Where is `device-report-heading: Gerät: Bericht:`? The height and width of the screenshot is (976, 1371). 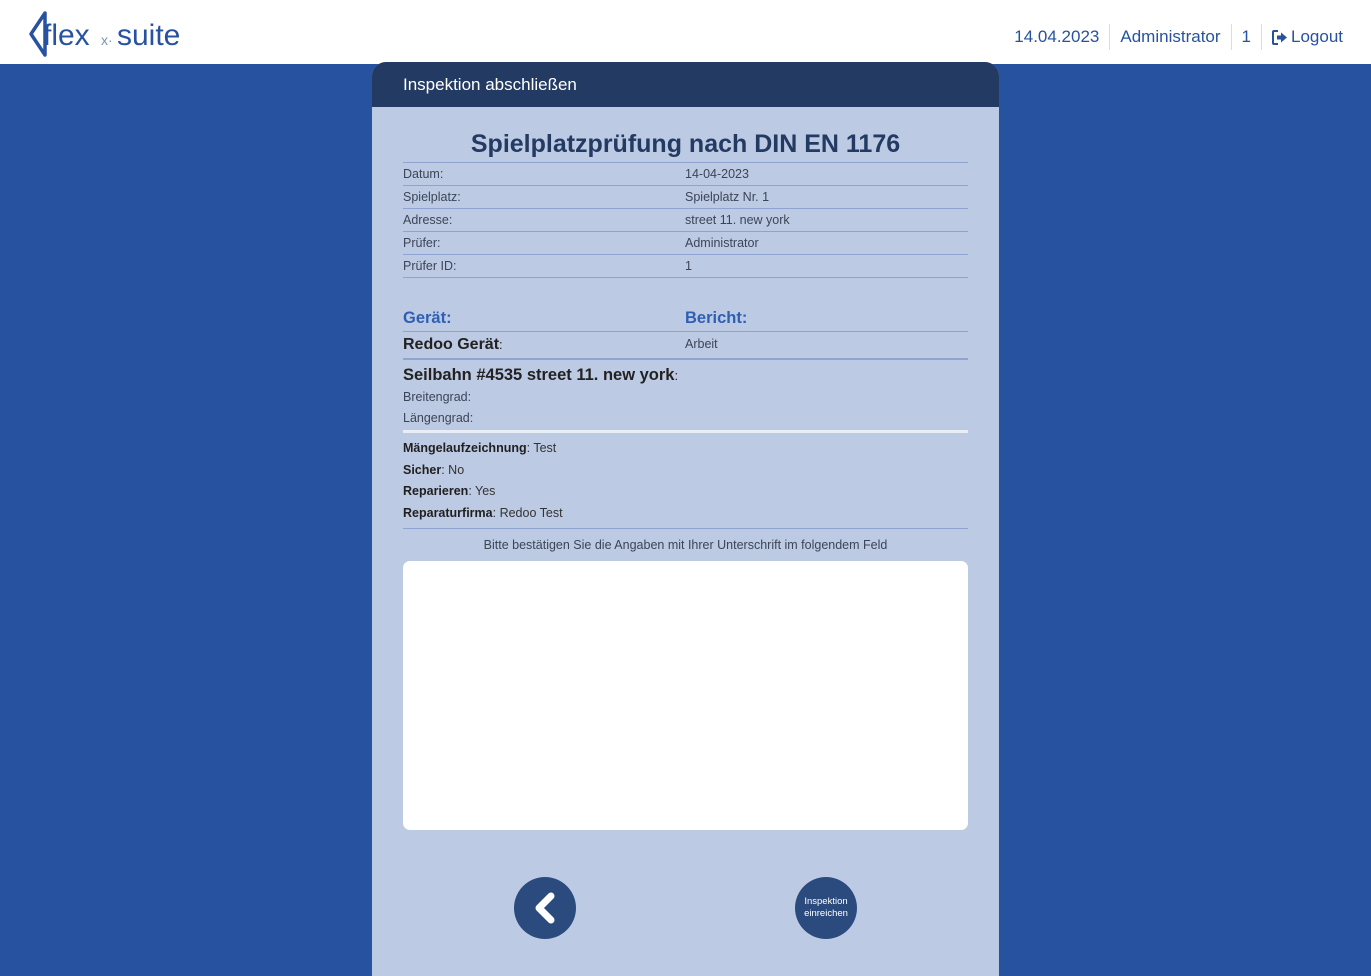
device-report-heading: Gerät: Bericht: is located at coordinates (685, 319).